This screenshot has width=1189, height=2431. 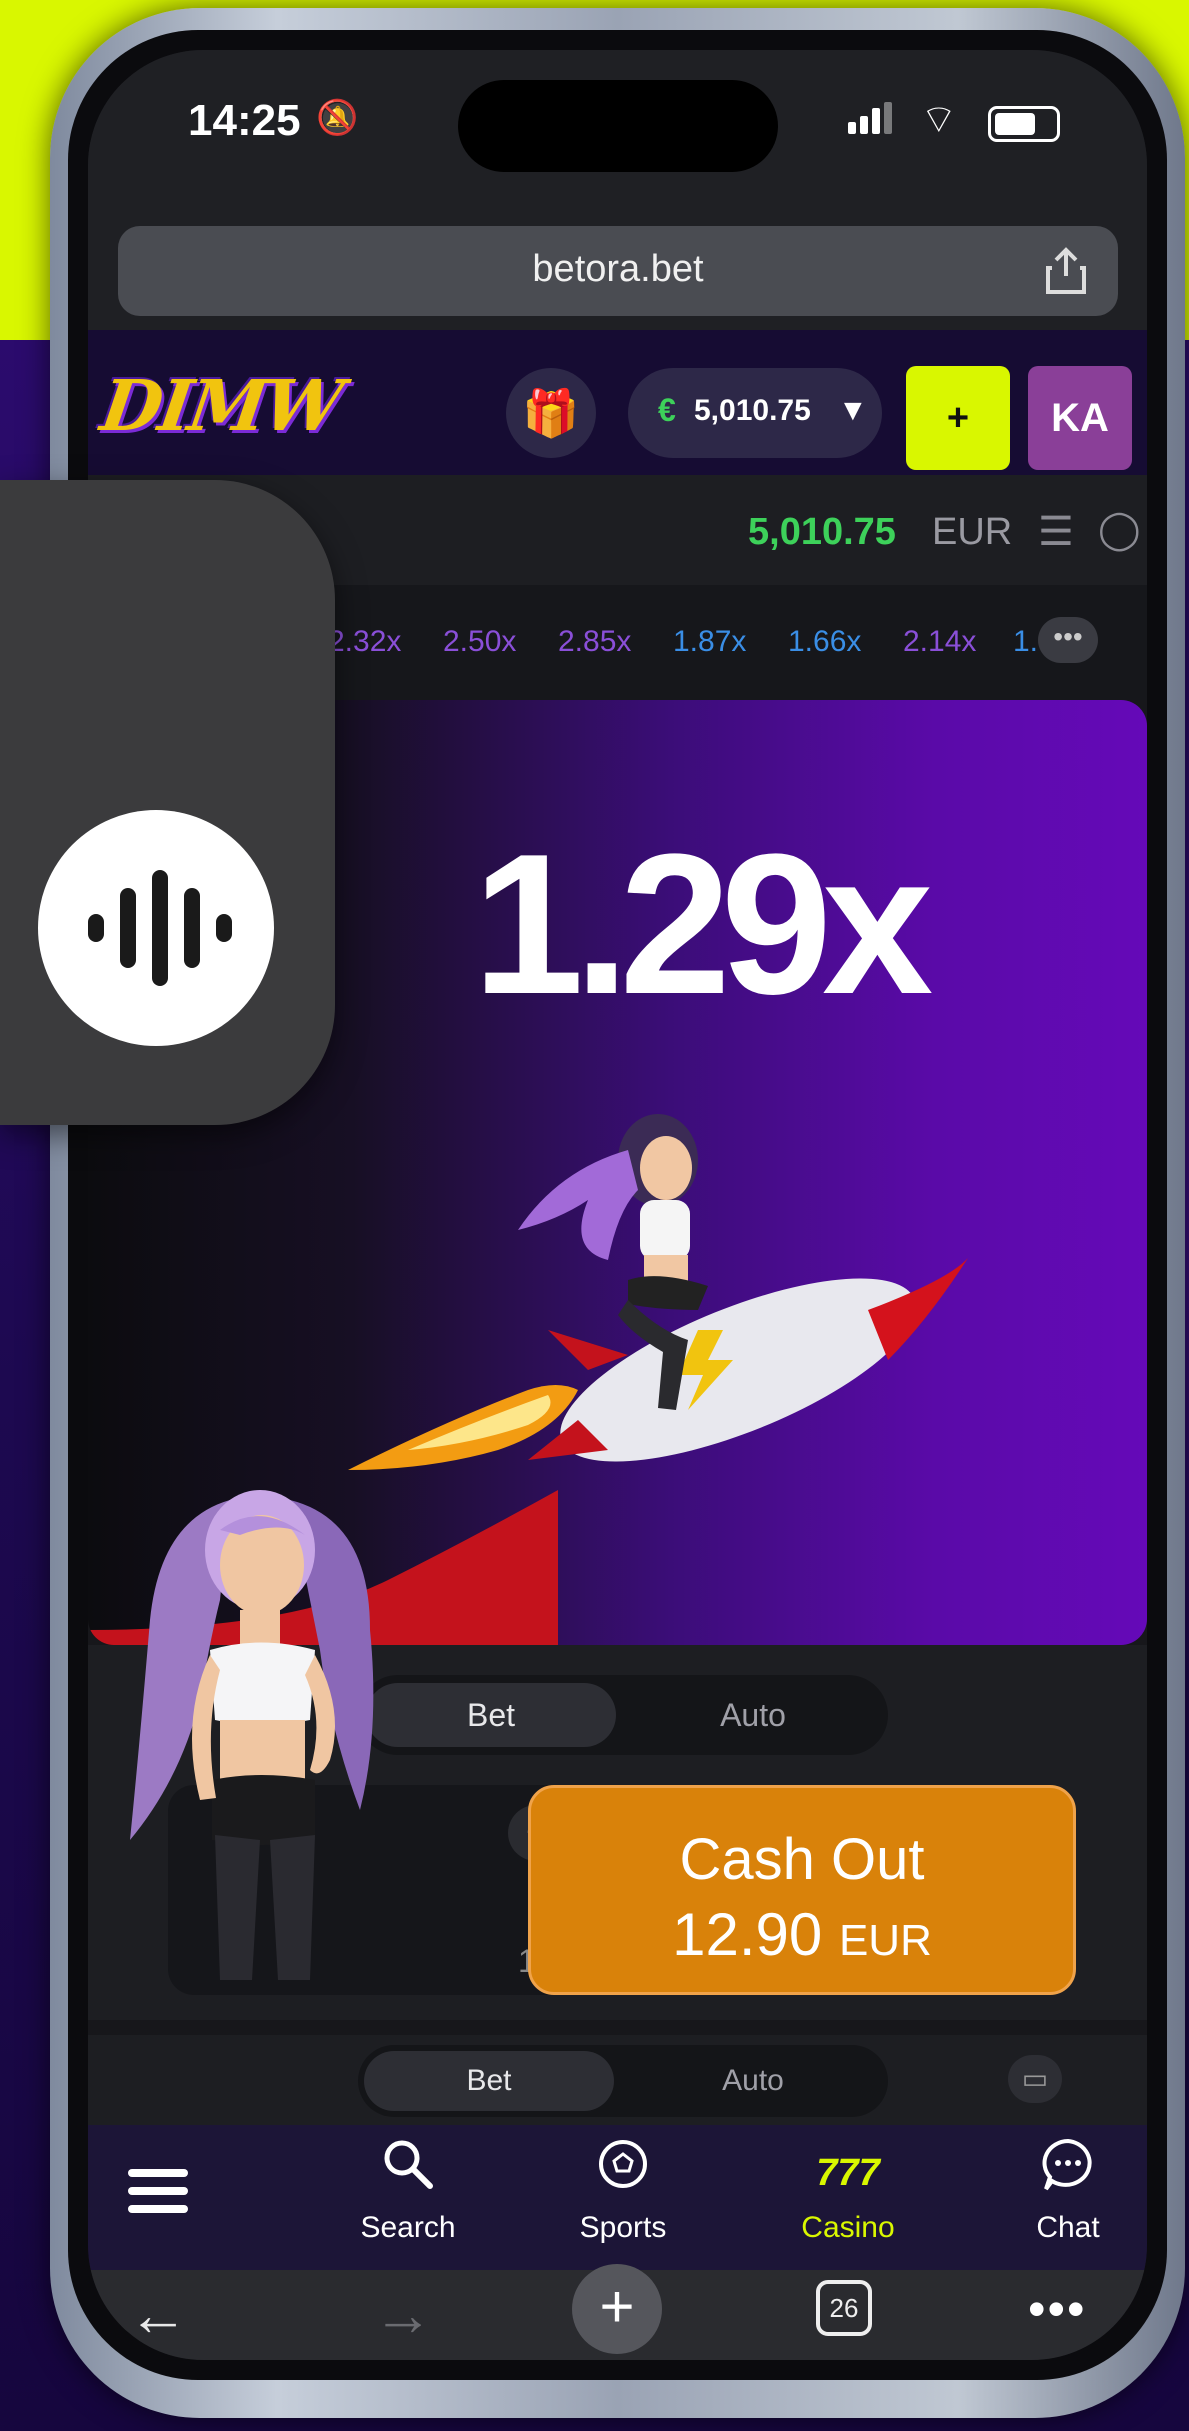 What do you see at coordinates (617, 402) in the screenshot?
I see `site-header: DIMW 🎁 € 5,010.75 ▼ + KA` at bounding box center [617, 402].